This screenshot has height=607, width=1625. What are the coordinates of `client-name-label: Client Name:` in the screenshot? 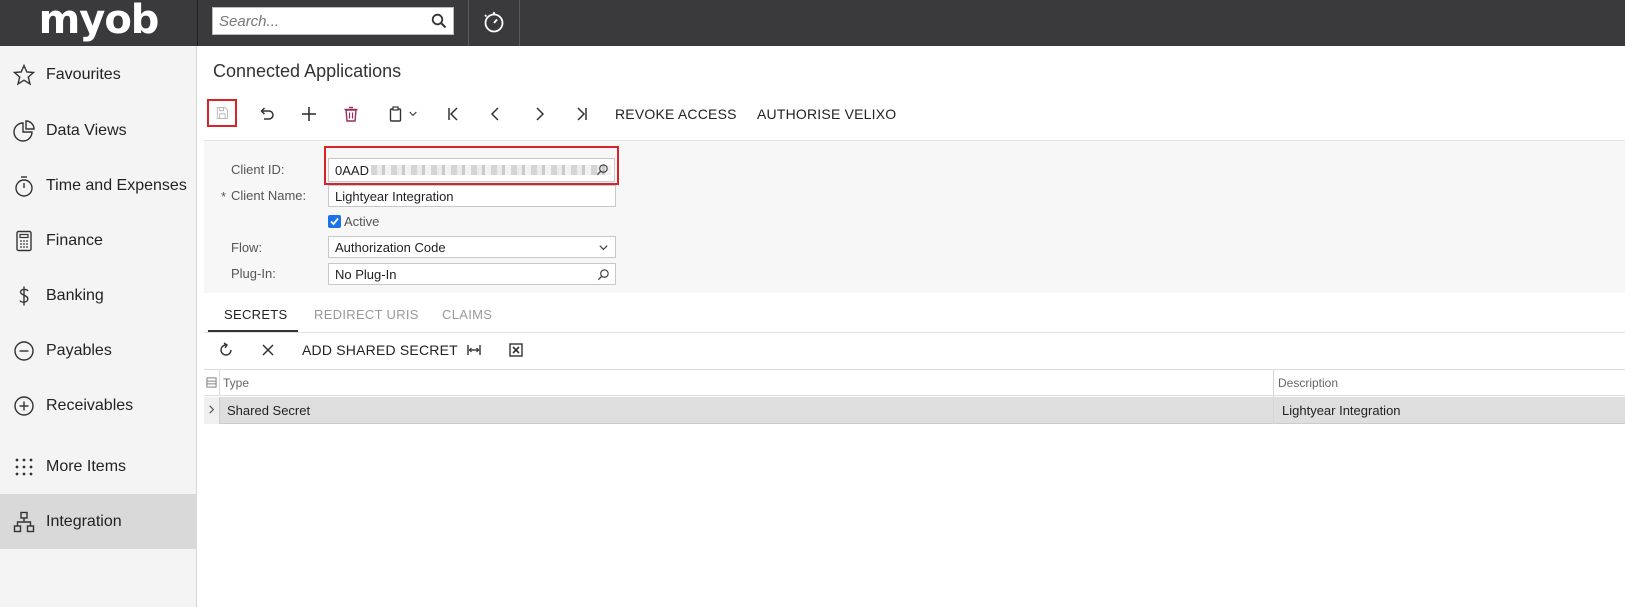 It's located at (269, 195).